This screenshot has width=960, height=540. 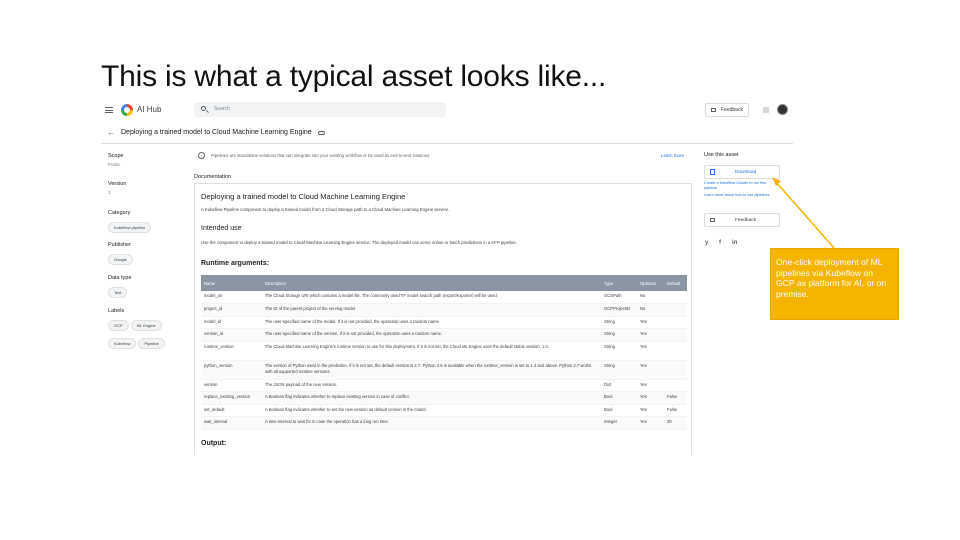 I want to click on labels-section: Labels GCP ML Engine Kubeflow Pipeline, so click(x=143, y=329).